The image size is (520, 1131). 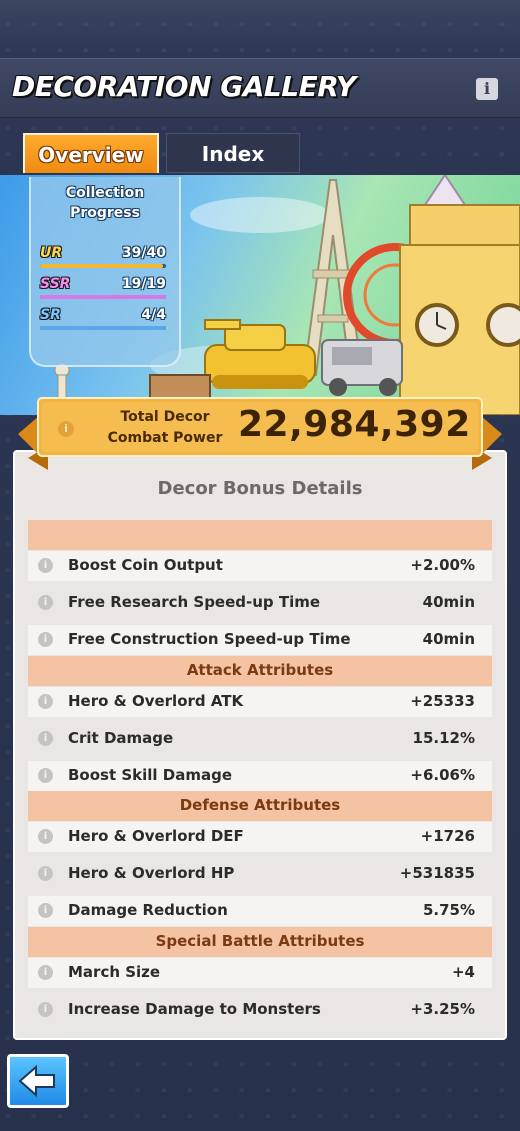 What do you see at coordinates (91, 153) in the screenshot?
I see `tab-overview: Overview` at bounding box center [91, 153].